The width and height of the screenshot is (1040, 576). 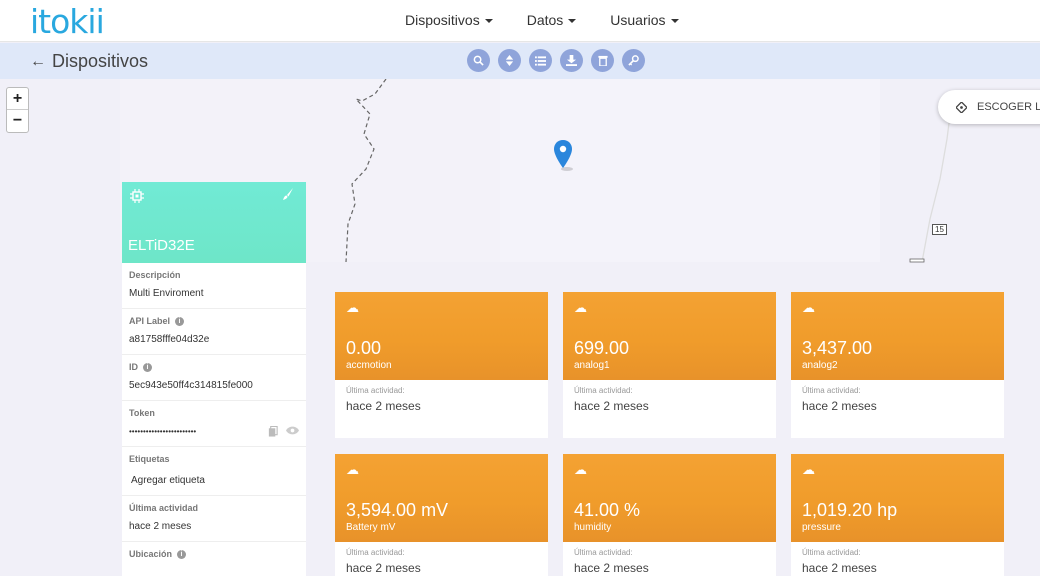 What do you see at coordinates (214, 294) in the screenshot?
I see `field-value: Multi Enviroment` at bounding box center [214, 294].